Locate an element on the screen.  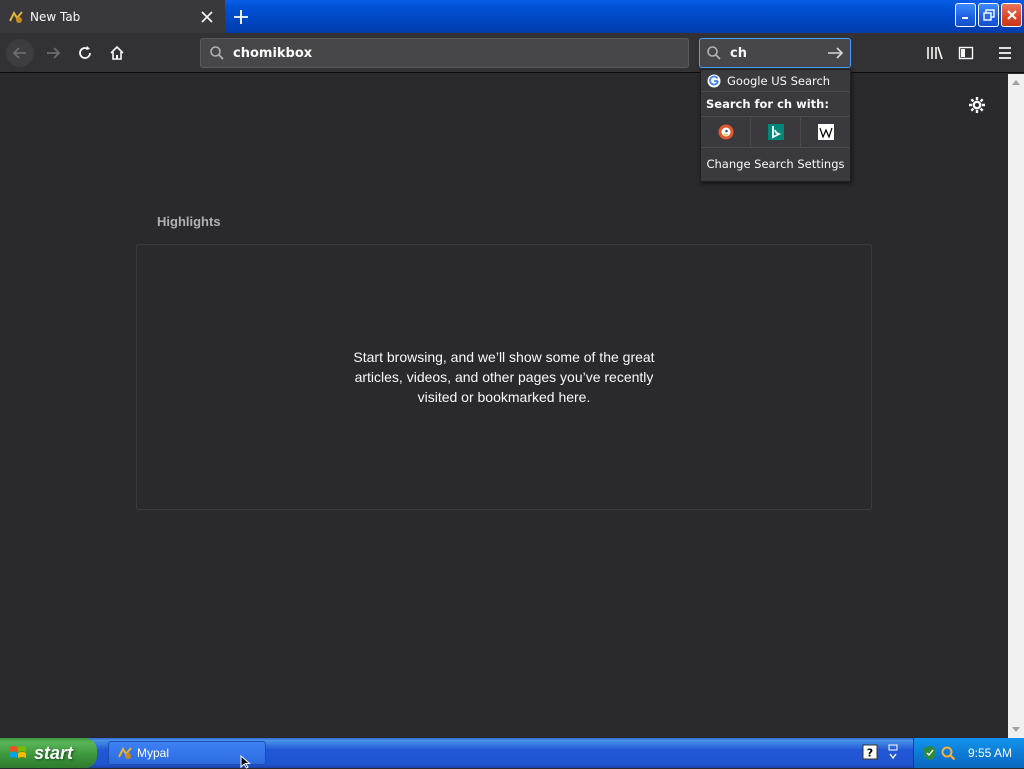
close-window-button is located at coordinates (1011, 15).